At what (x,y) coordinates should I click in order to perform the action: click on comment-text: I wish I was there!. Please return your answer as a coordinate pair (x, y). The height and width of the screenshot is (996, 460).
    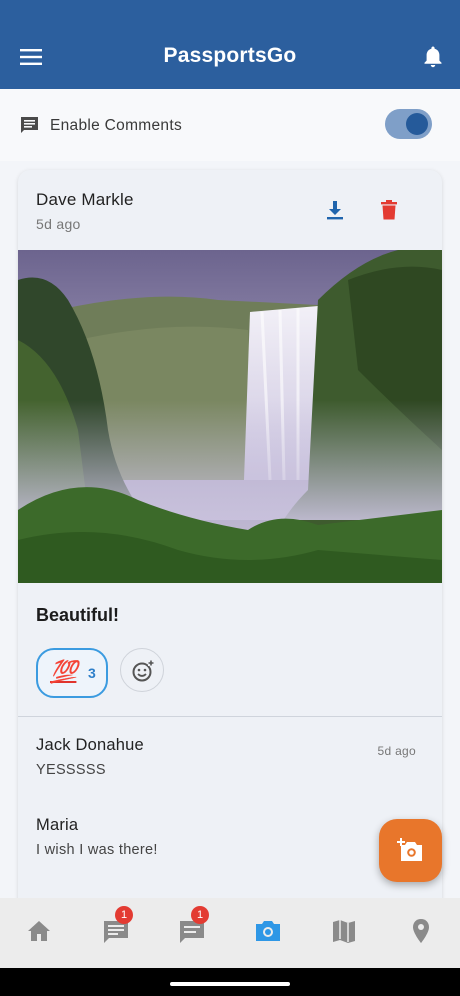
    Looking at the image, I should click on (97, 850).